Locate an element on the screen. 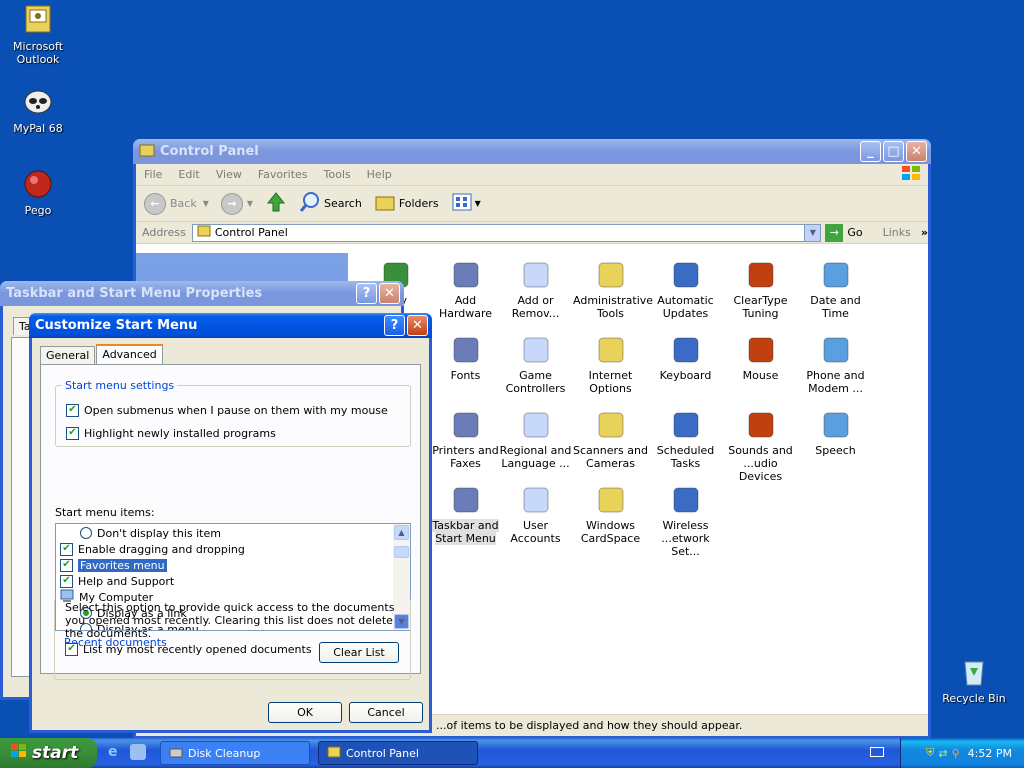 The image size is (1024, 768). cp-item-scanners: Scanners and Cameras is located at coordinates (610, 439).